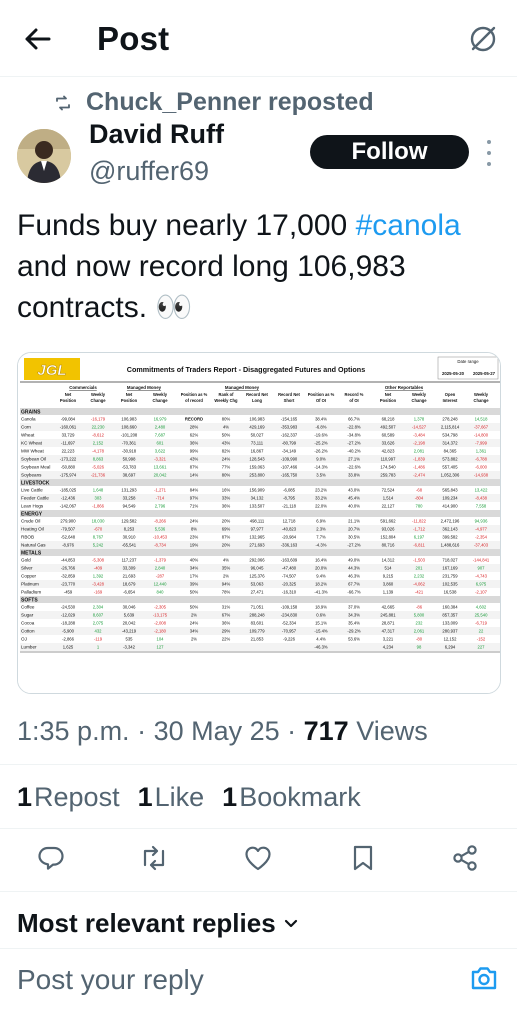 The image size is (517, 1017). What do you see at coordinates (389, 152) in the screenshot?
I see `follow-button: Follow` at bounding box center [389, 152].